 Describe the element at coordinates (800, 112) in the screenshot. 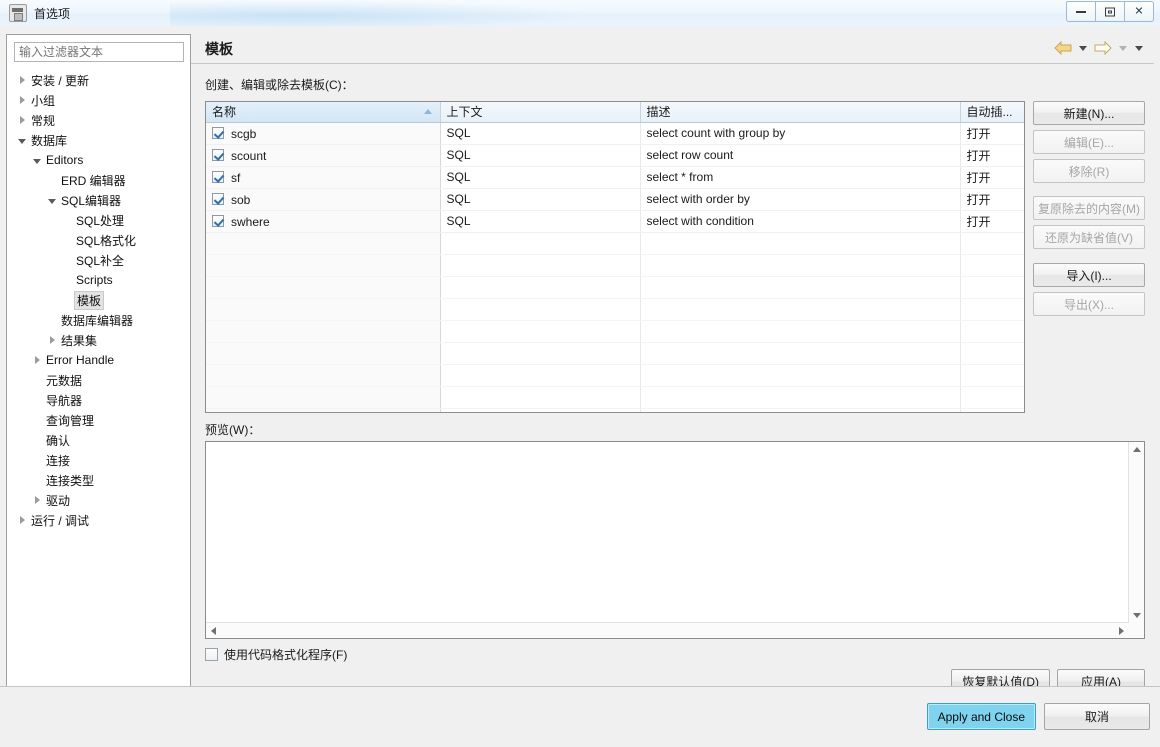

I see `column-header: 描述` at that location.